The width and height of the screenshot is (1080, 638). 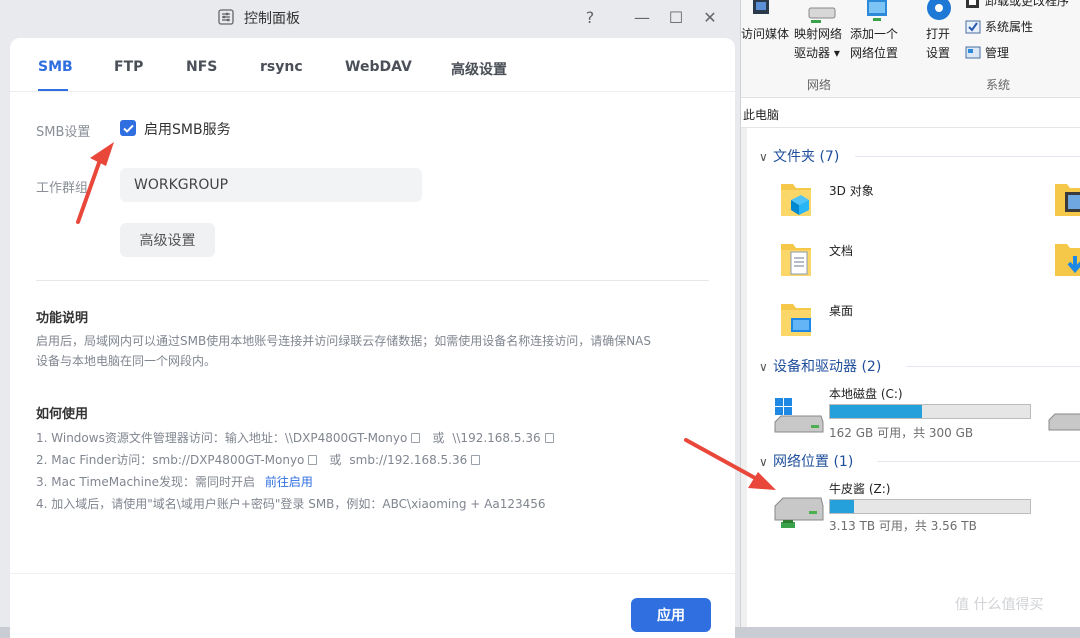 What do you see at coordinates (910, 114) in the screenshot?
I see `address-bar: 此电脑` at bounding box center [910, 114].